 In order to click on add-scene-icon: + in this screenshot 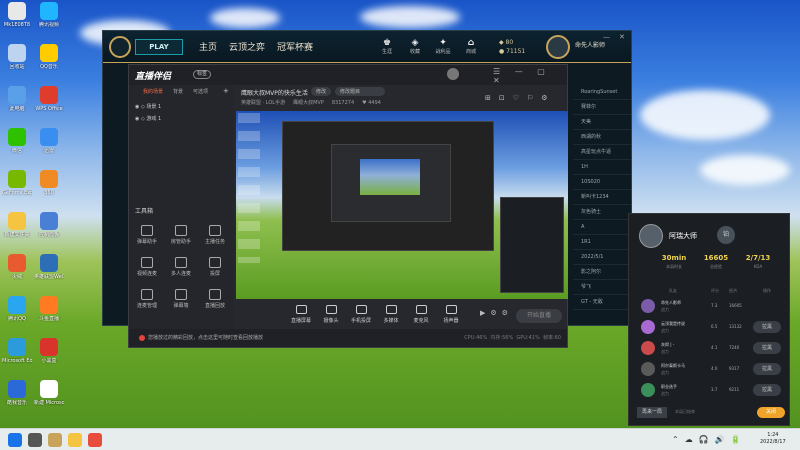, I will do `click(226, 91)`.